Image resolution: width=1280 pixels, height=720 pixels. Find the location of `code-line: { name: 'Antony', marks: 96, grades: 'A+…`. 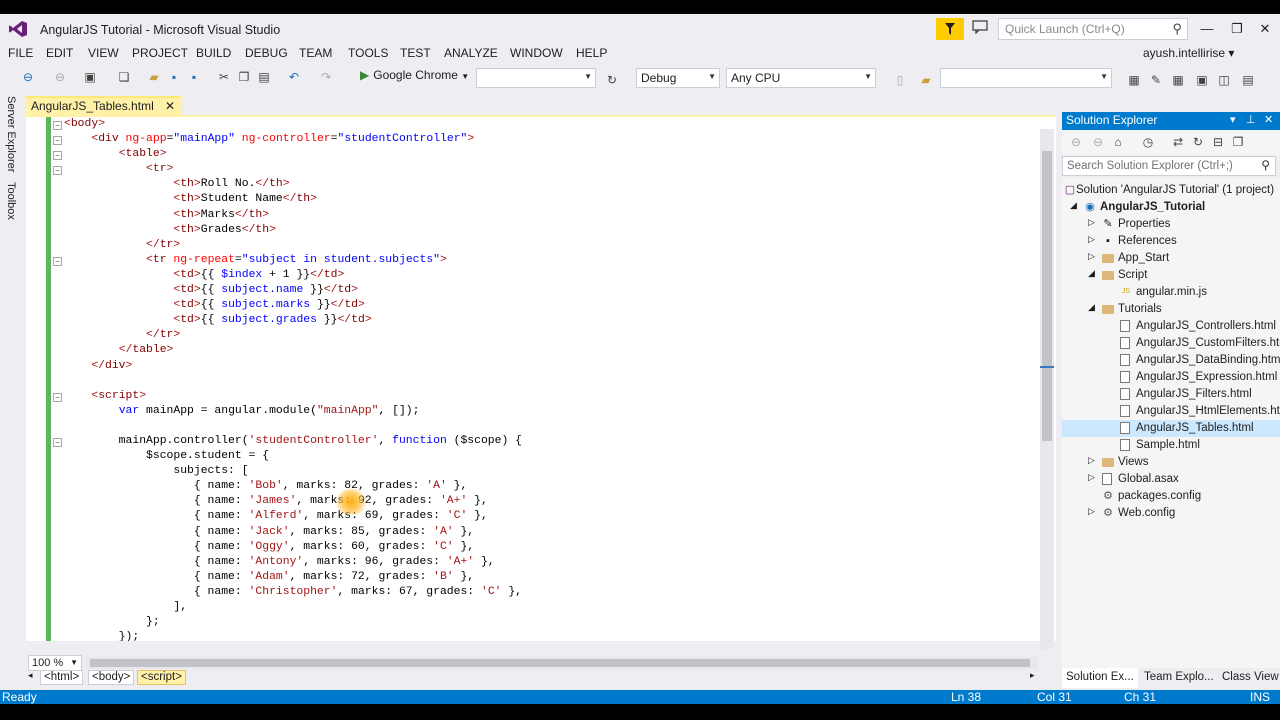

code-line: { name: 'Antony', marks: 96, grades: 'A+… is located at coordinates (293, 562).